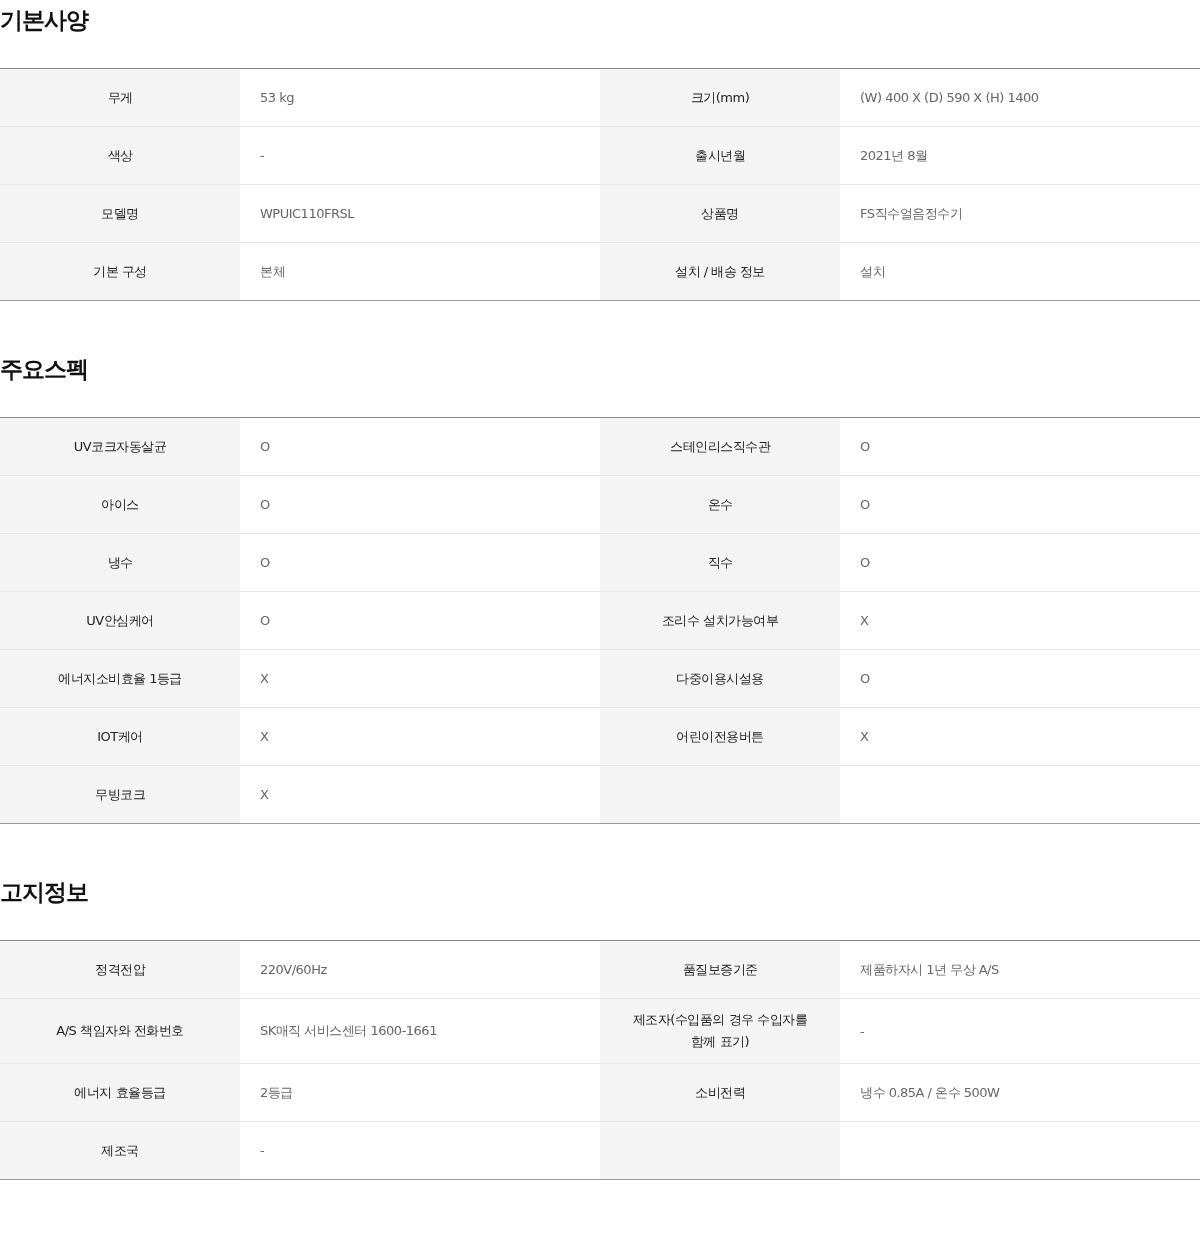 The width and height of the screenshot is (1200, 1241). I want to click on spec-label: A/S 책임자와 전화번호, so click(120, 1031).